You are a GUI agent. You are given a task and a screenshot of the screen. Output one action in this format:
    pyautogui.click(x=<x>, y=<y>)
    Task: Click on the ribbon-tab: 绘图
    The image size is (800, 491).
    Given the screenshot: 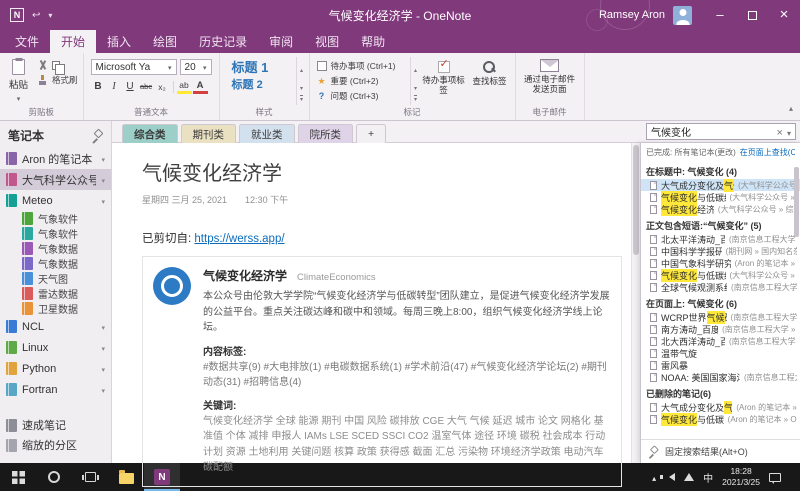 What is the action you would take?
    pyautogui.click(x=165, y=41)
    